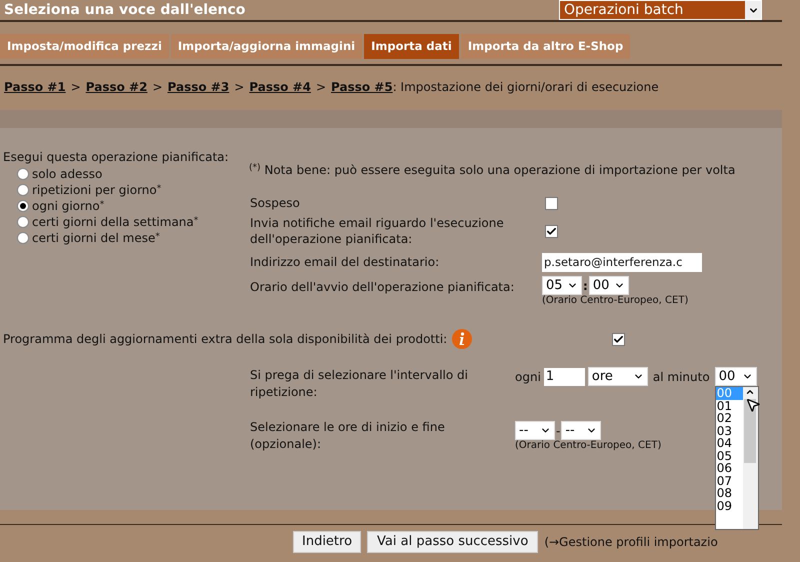 This screenshot has height=562, width=800. What do you see at coordinates (729, 418) in the screenshot?
I see `dropdown-option: 02` at bounding box center [729, 418].